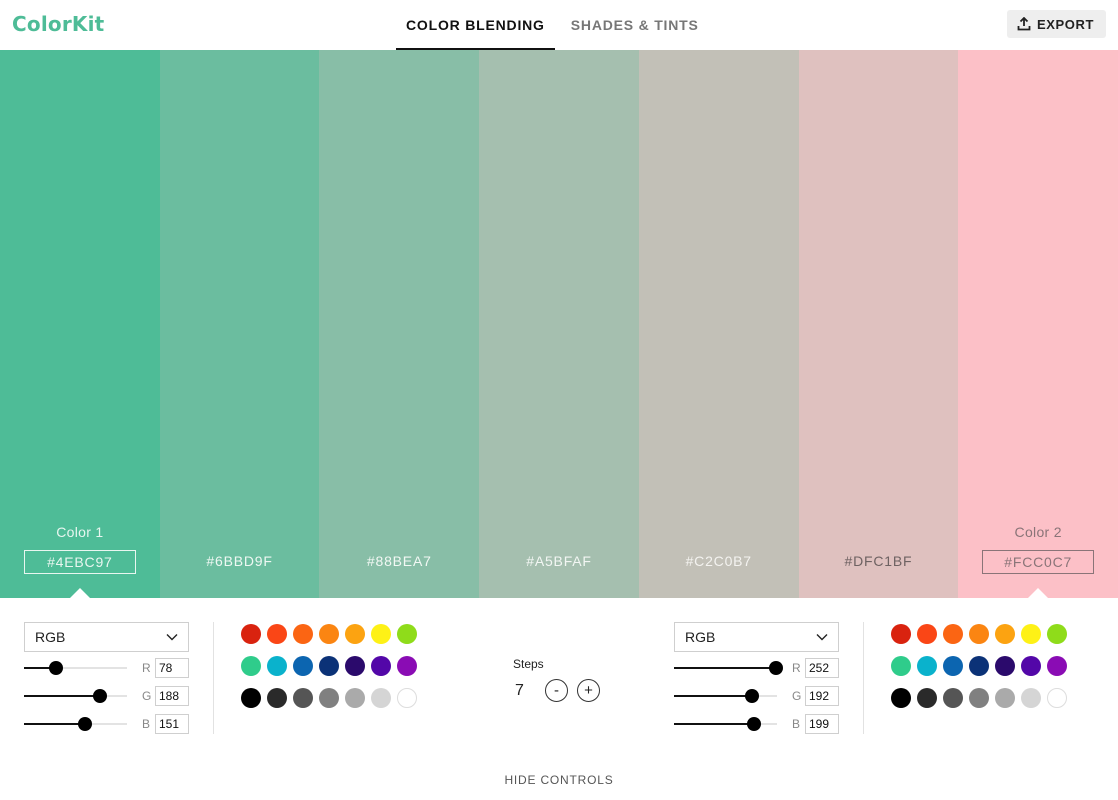 The width and height of the screenshot is (1118, 800). I want to click on color2-slider-g: G 192, so click(756, 696).